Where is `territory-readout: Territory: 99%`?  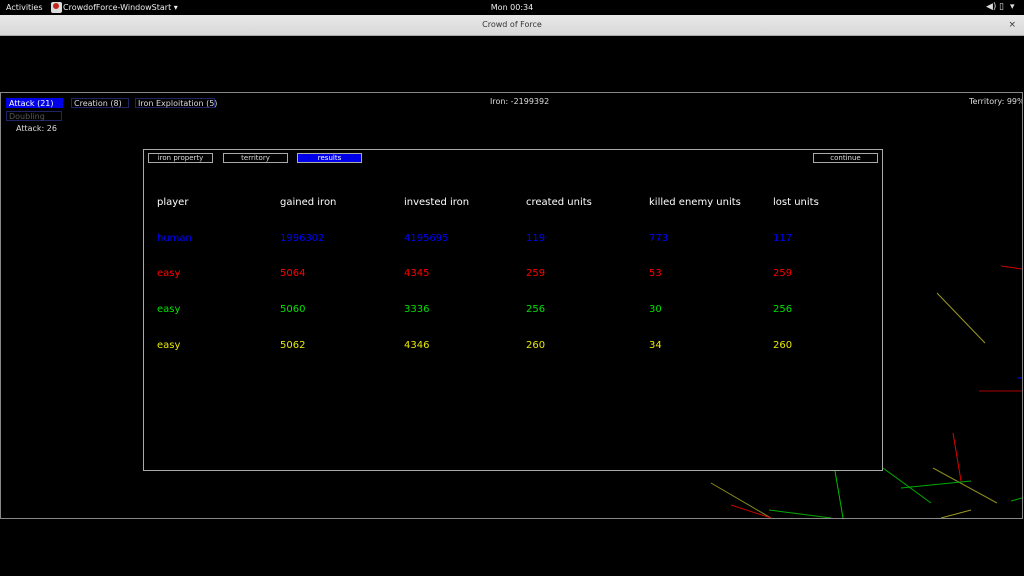
territory-readout: Territory: 99% is located at coordinates (996, 101).